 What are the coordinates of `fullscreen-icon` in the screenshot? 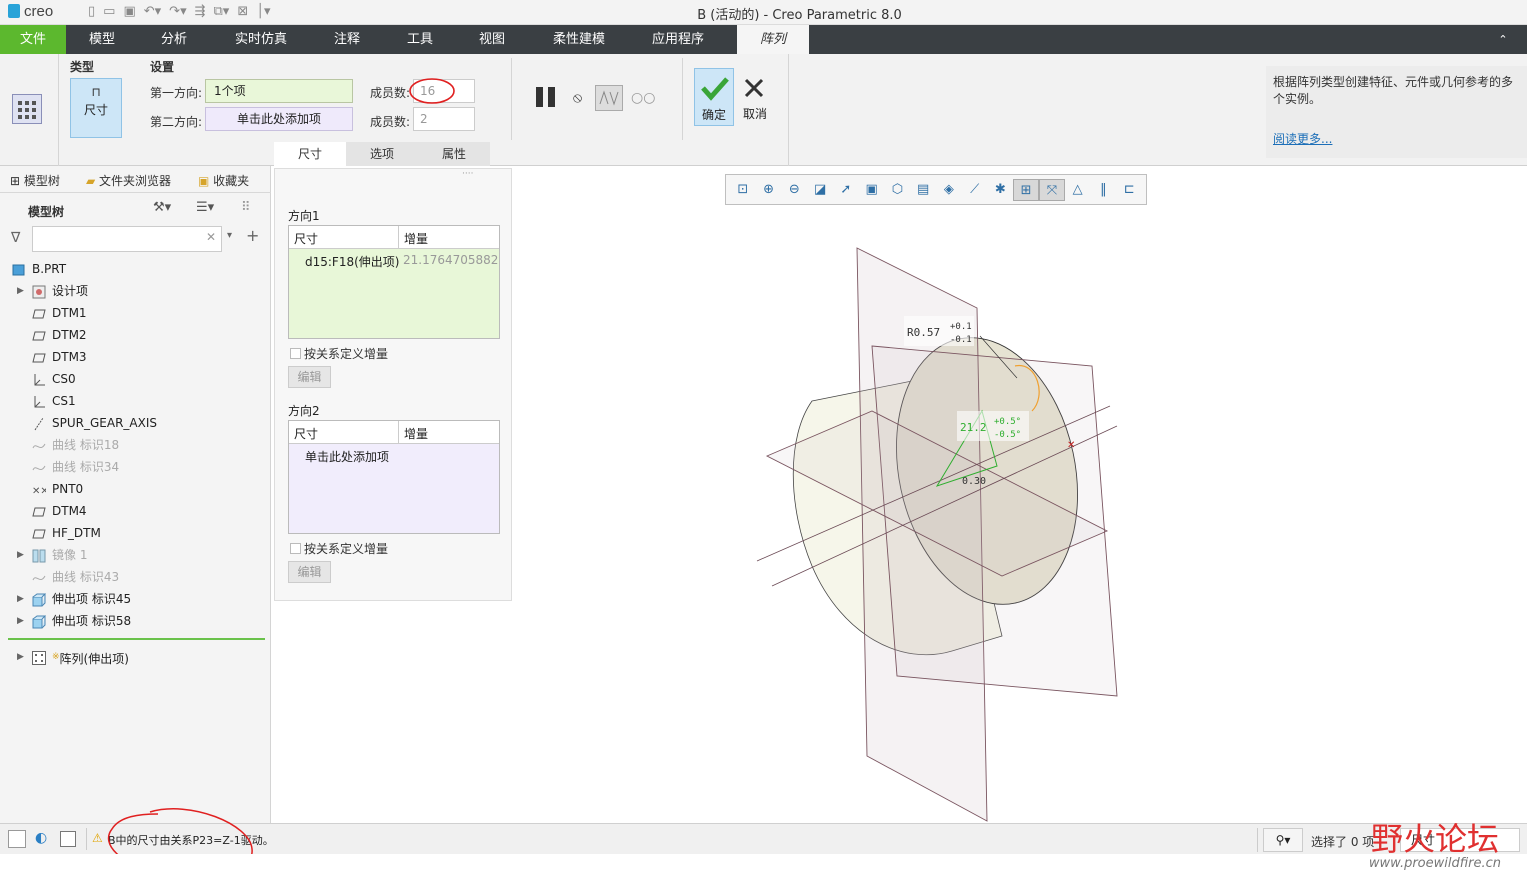 It's located at (68, 839).